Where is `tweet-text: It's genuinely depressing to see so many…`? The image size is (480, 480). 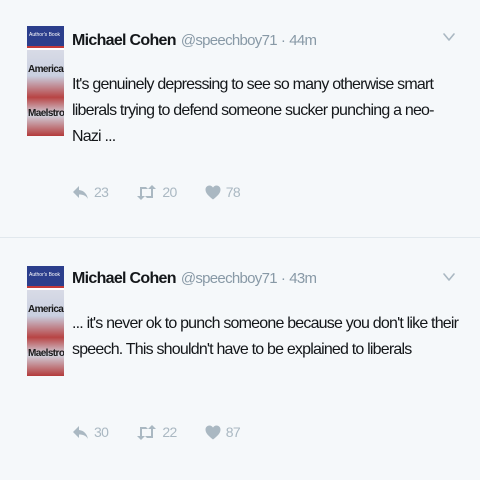
tweet-text: It's genuinely depressing to see so many… is located at coordinates (253, 110).